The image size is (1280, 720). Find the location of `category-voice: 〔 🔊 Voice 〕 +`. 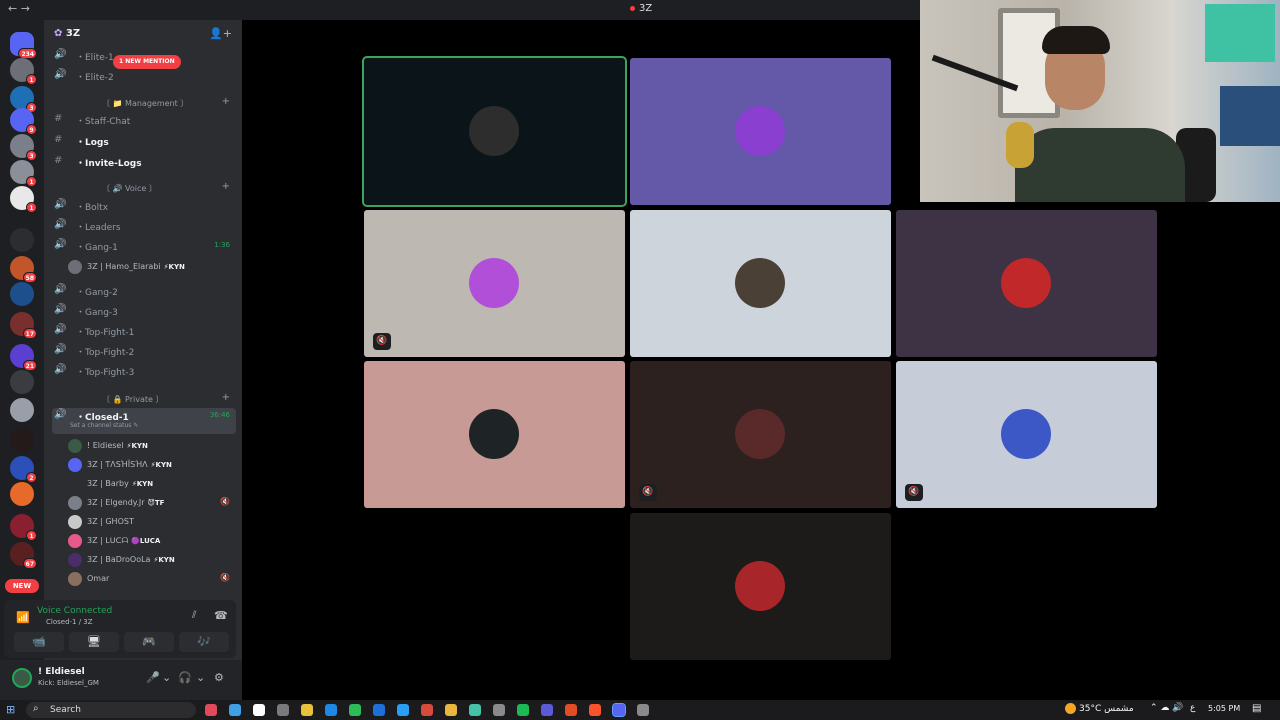

category-voice: 〔 🔊 Voice 〕 + is located at coordinates (144, 188).